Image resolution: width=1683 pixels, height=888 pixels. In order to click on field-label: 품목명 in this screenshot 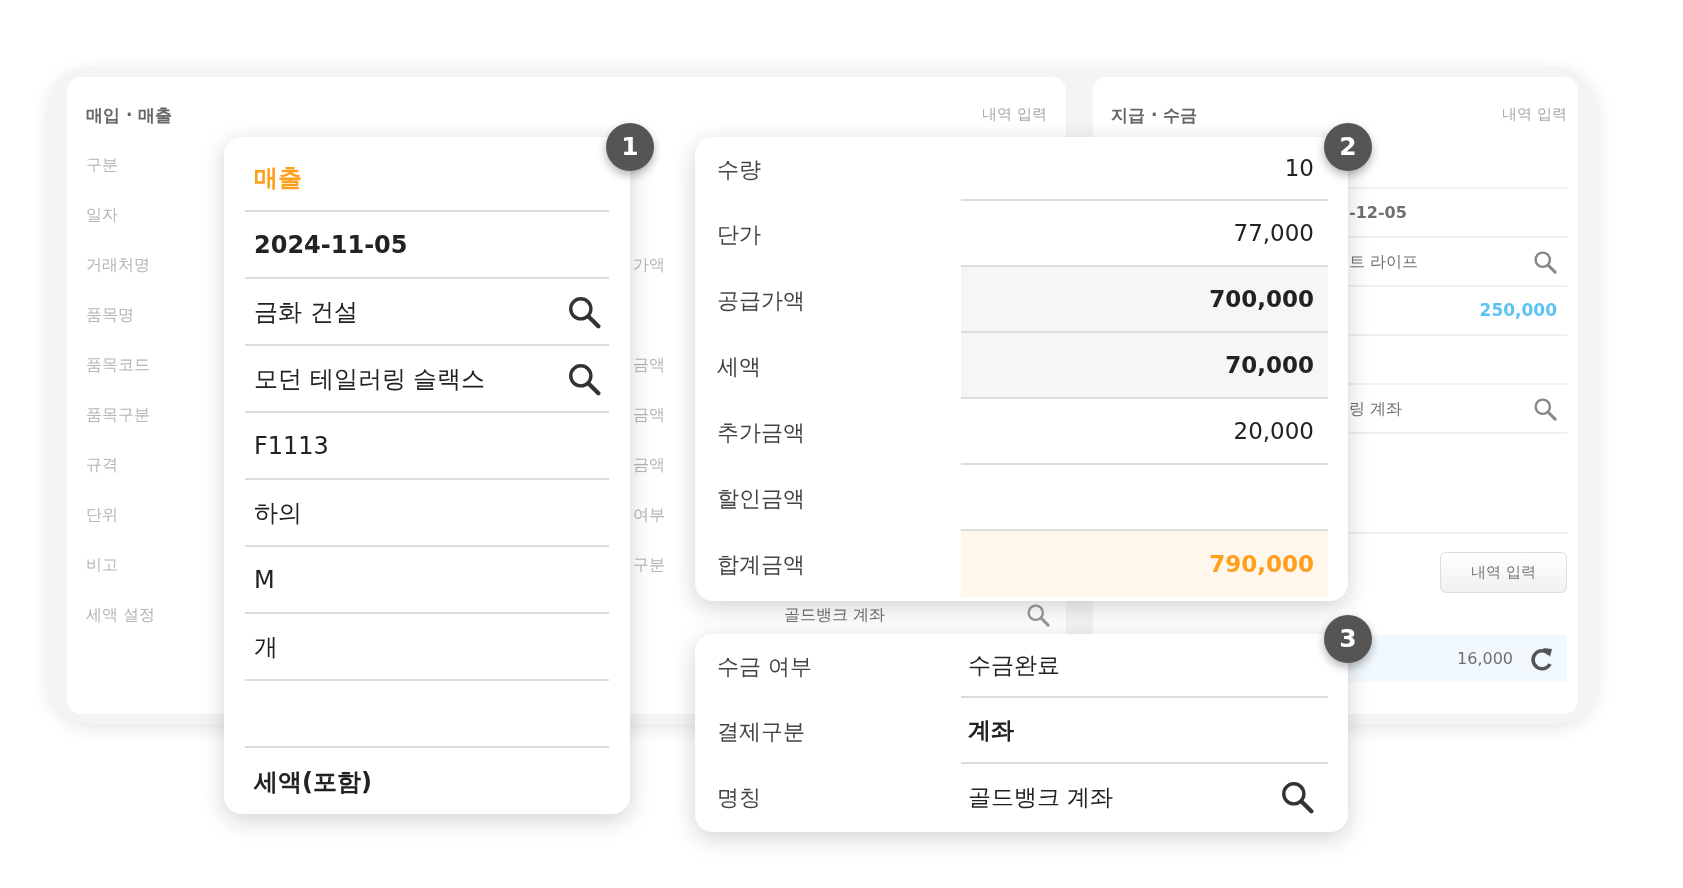, I will do `click(110, 314)`.